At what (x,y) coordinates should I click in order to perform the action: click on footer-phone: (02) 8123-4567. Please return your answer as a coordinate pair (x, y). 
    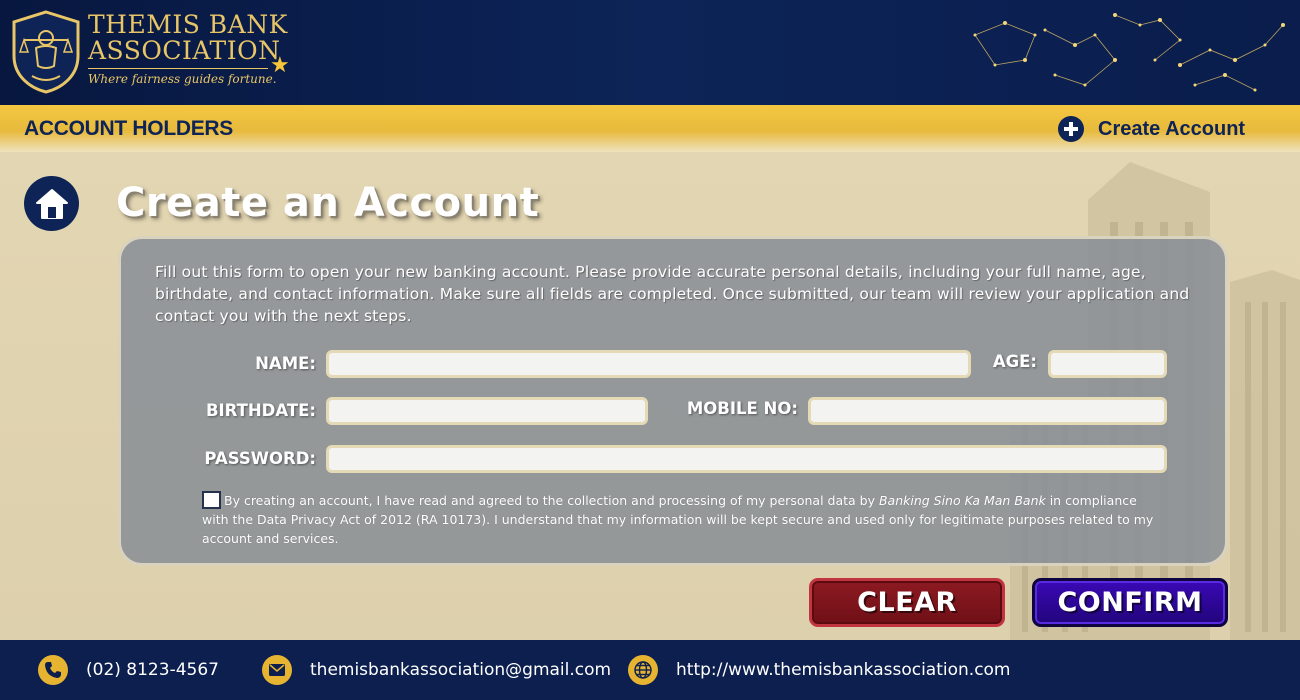
    Looking at the image, I should click on (128, 670).